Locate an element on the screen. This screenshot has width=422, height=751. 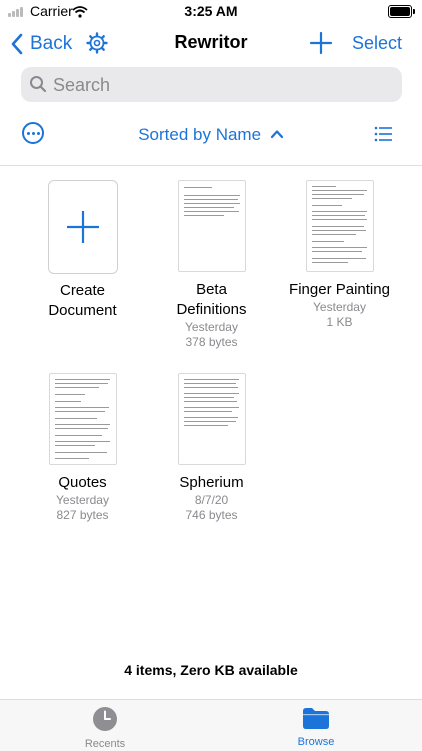
battery-icon is located at coordinates (401, 11).